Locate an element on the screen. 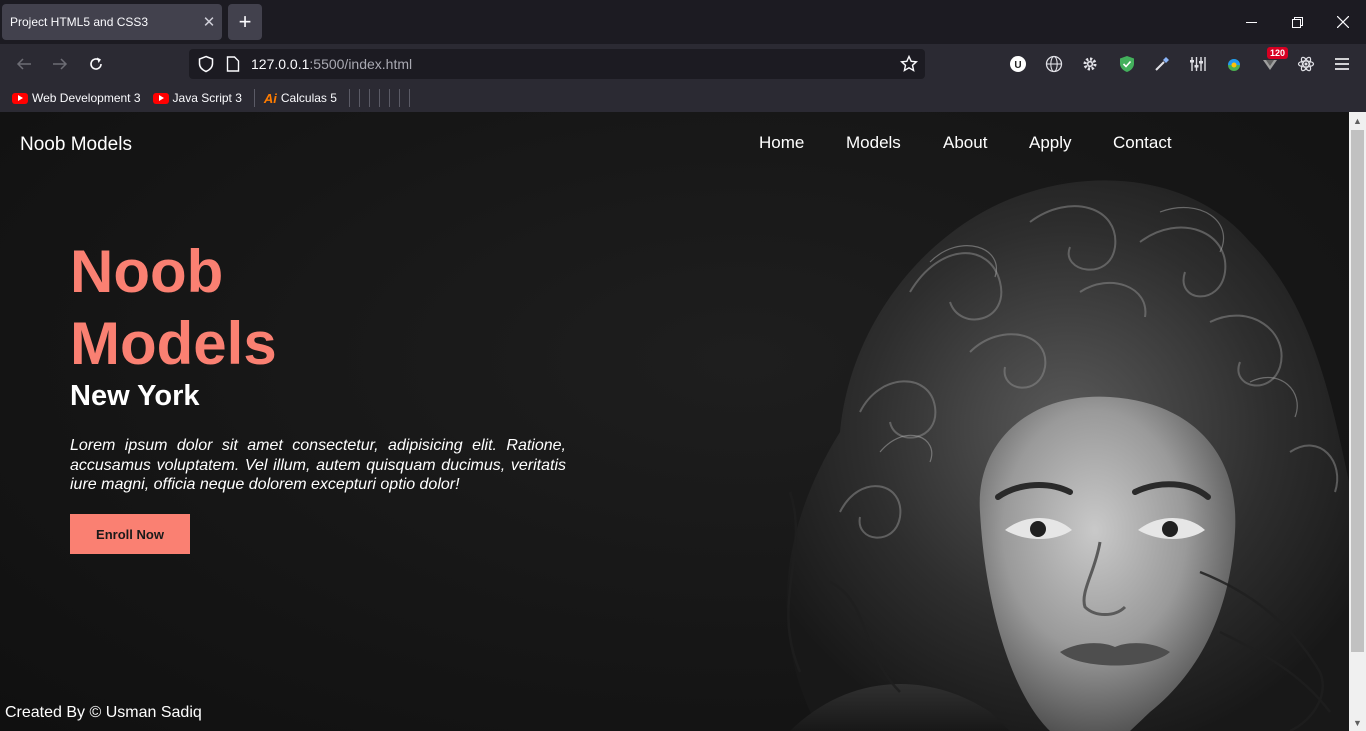 The image size is (1366, 731). tally-extension-icon: 120 is located at coordinates (1273, 61).